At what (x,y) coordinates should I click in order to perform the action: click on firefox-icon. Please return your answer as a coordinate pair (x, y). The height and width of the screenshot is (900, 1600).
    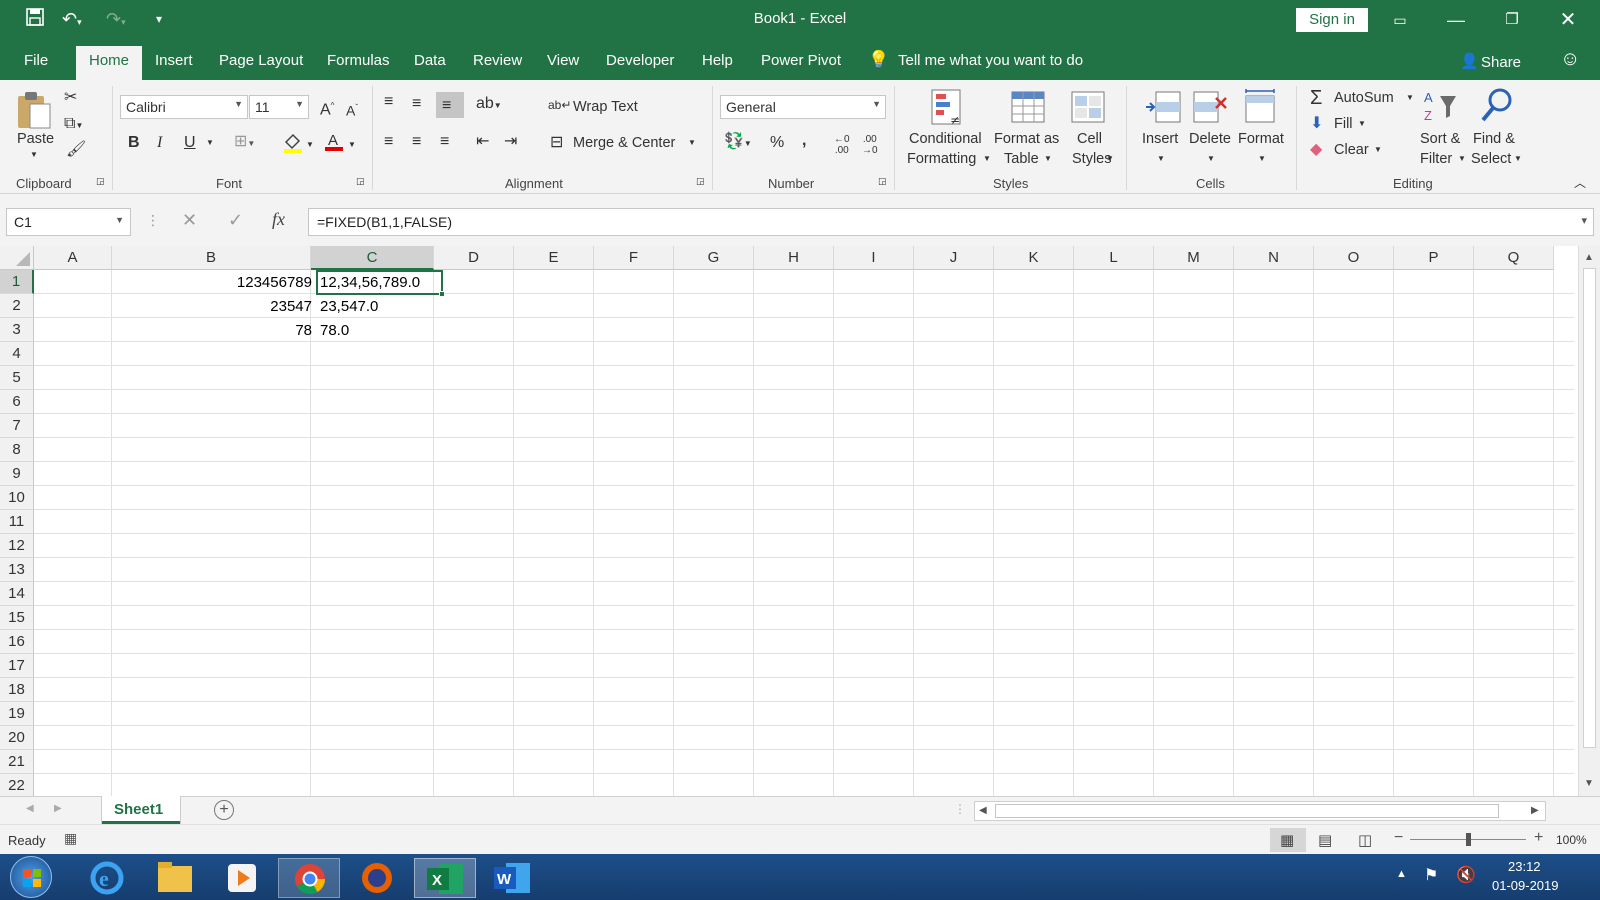
    Looking at the image, I should click on (377, 878).